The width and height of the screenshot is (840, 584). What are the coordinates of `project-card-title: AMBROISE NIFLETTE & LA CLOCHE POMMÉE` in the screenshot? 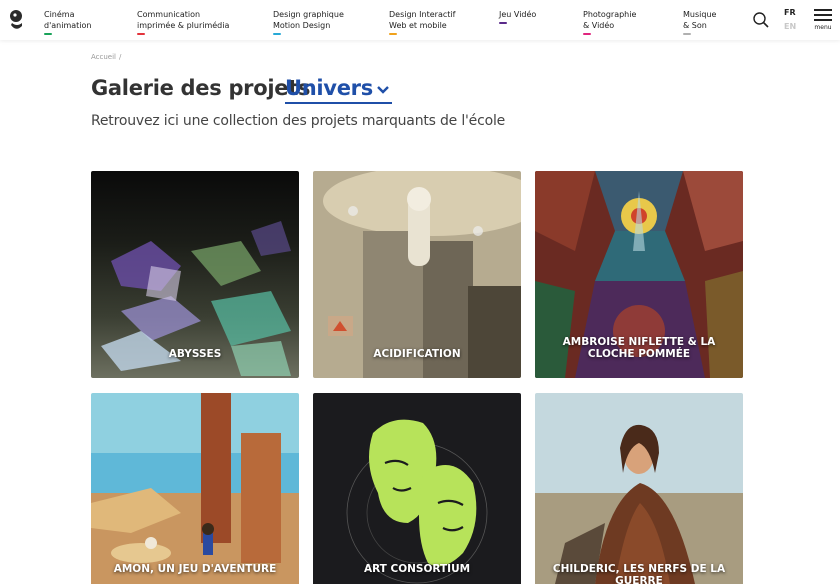 It's located at (639, 348).